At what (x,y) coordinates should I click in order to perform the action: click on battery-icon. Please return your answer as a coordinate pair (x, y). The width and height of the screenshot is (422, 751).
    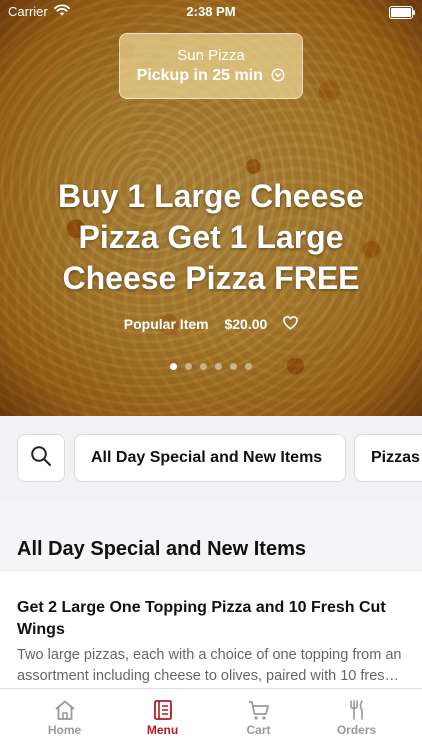
    Looking at the image, I should click on (402, 12).